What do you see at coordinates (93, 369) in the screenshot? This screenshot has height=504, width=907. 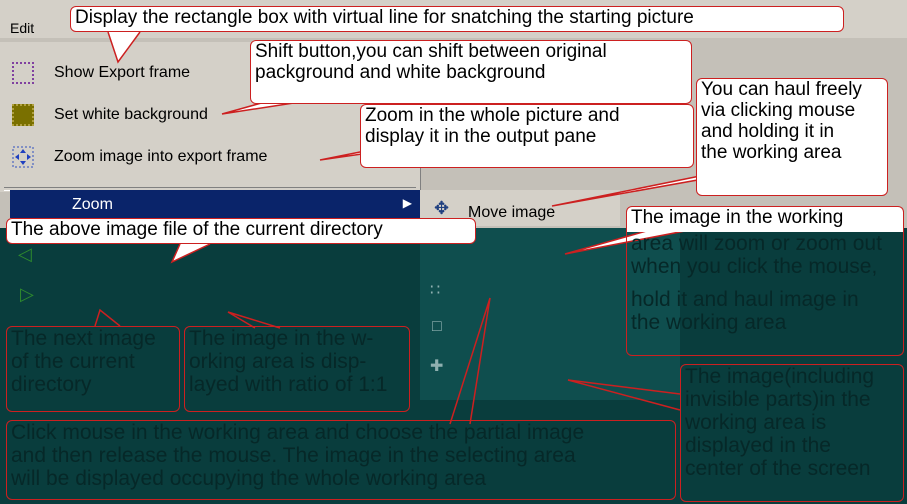 I see `callout-next-image: The next image of the current directory` at bounding box center [93, 369].